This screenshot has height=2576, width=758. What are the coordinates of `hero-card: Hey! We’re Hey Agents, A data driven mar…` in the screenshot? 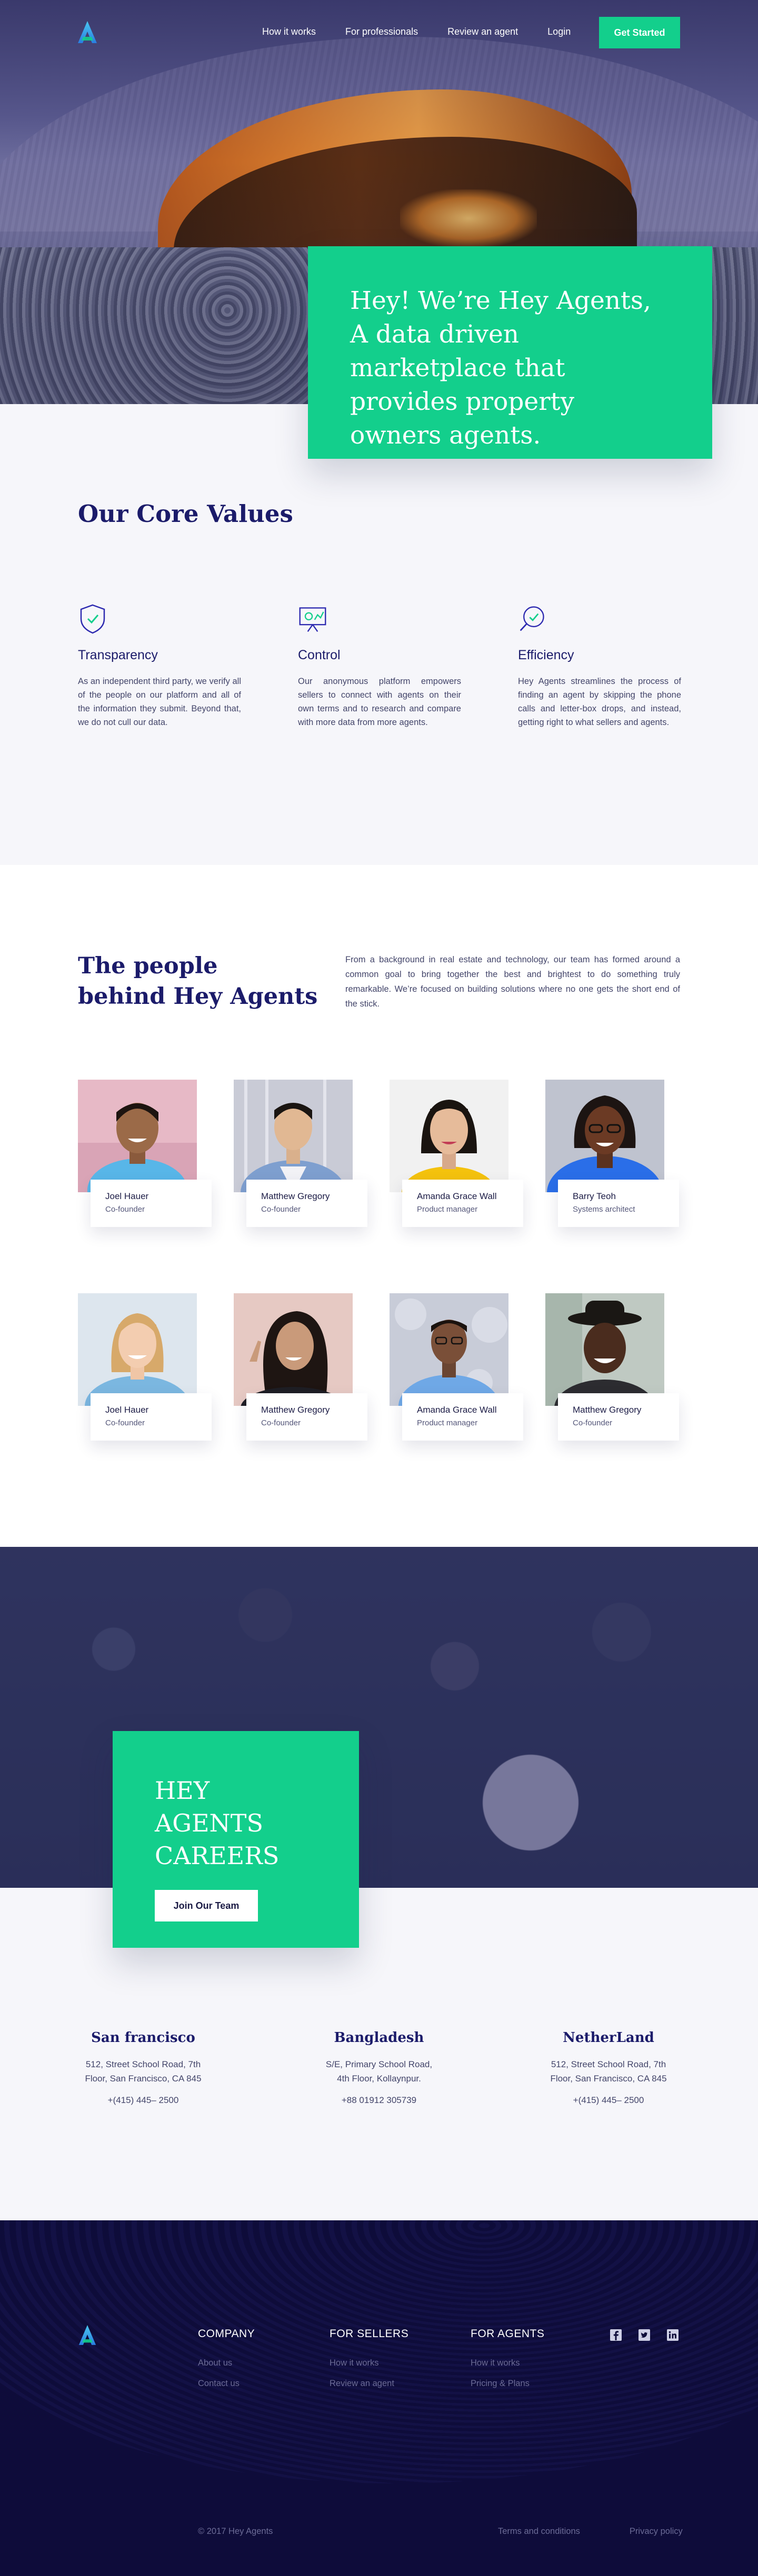 It's located at (510, 352).